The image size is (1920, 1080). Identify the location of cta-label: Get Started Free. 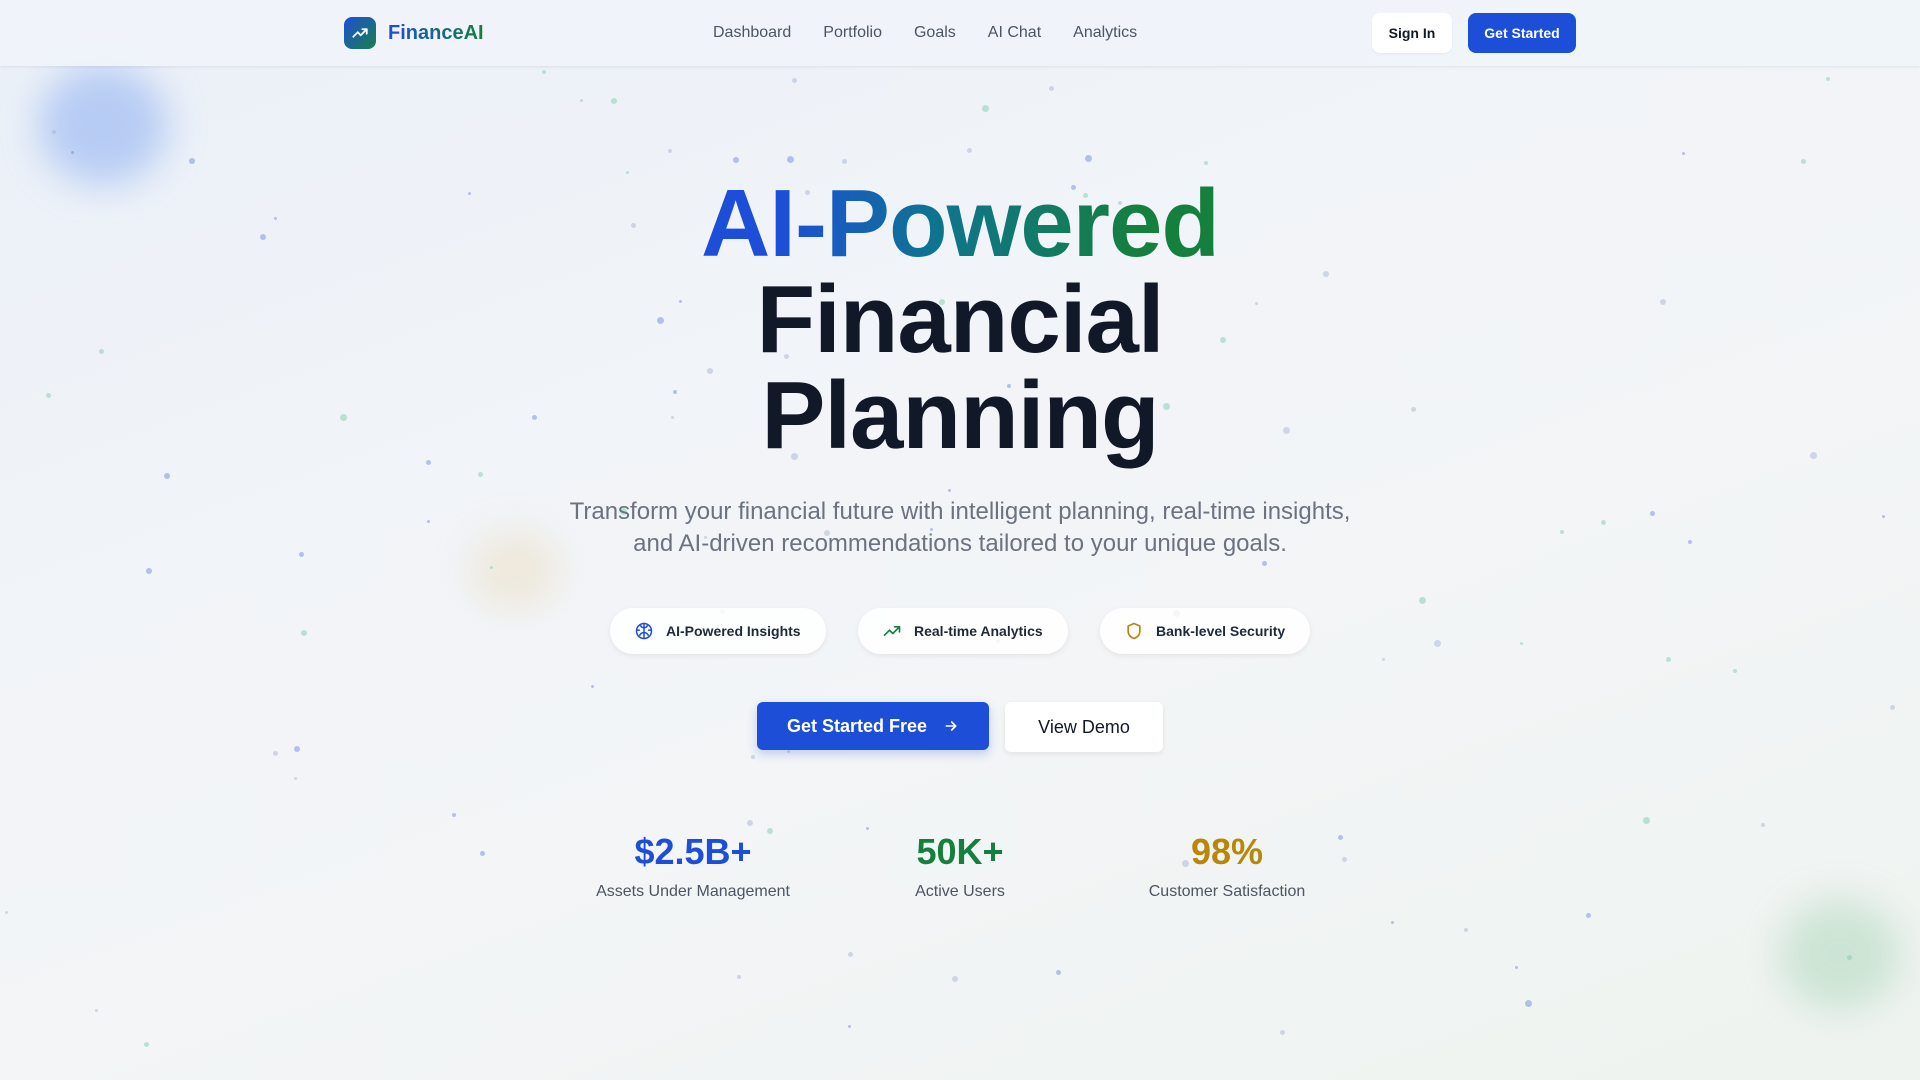
(857, 725).